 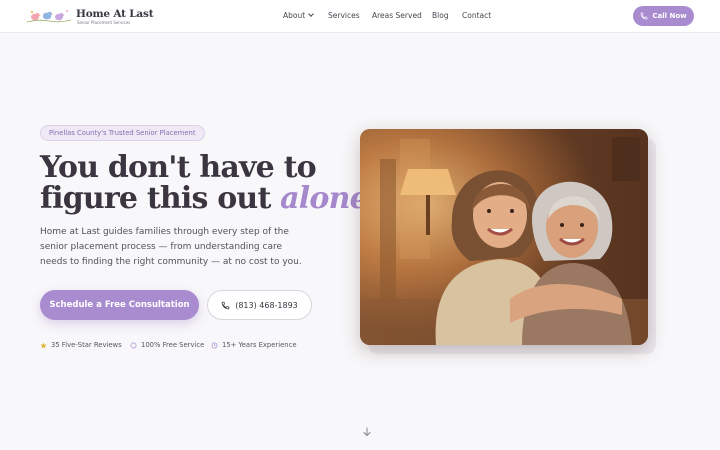 I want to click on trust-free-label: 100% Free Service, so click(x=173, y=345).